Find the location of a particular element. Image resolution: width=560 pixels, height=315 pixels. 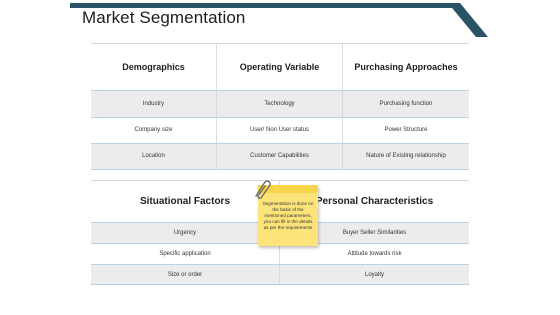

table-cell: Urgency is located at coordinates (185, 233).